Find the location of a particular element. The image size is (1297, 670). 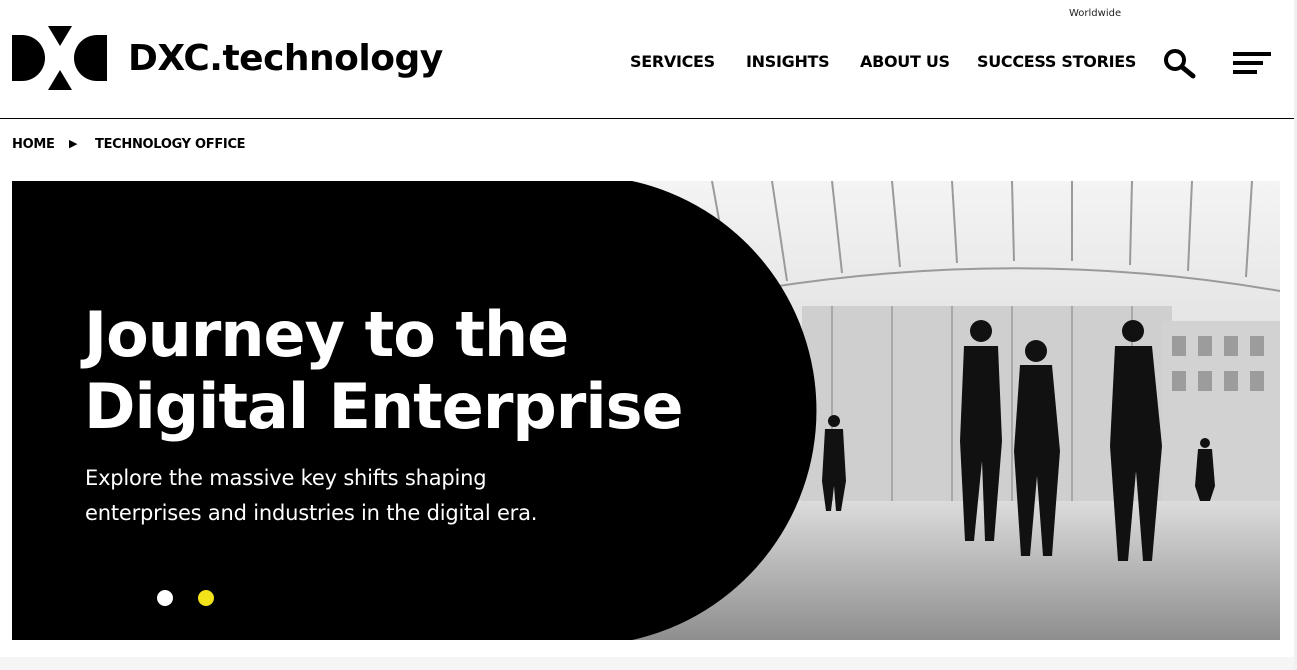

hamburger-menu-icon is located at coordinates (1252, 63).